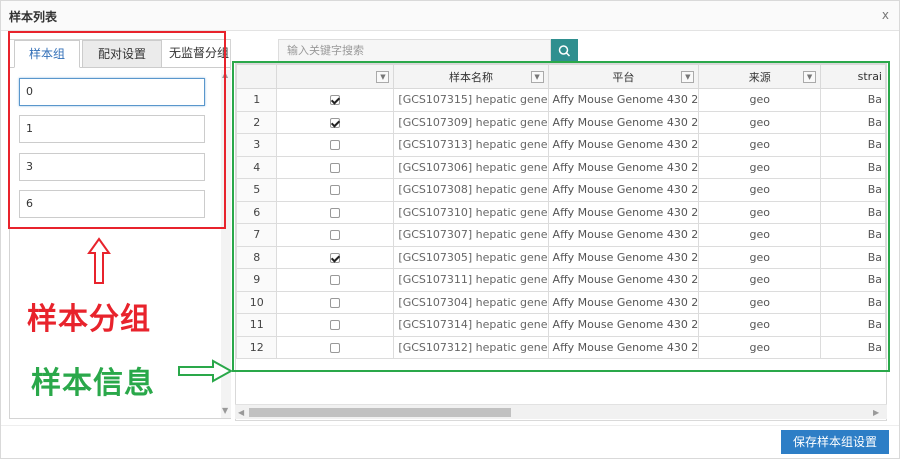  Describe the element at coordinates (225, 410) in the screenshot. I see `scroll-down-icon: ▼` at that location.